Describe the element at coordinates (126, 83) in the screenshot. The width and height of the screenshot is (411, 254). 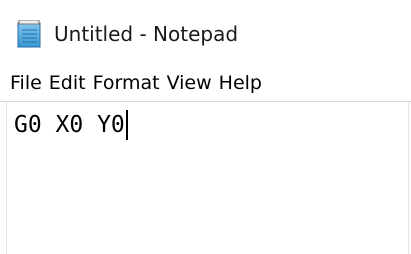
I see `menu-format: Format` at that location.